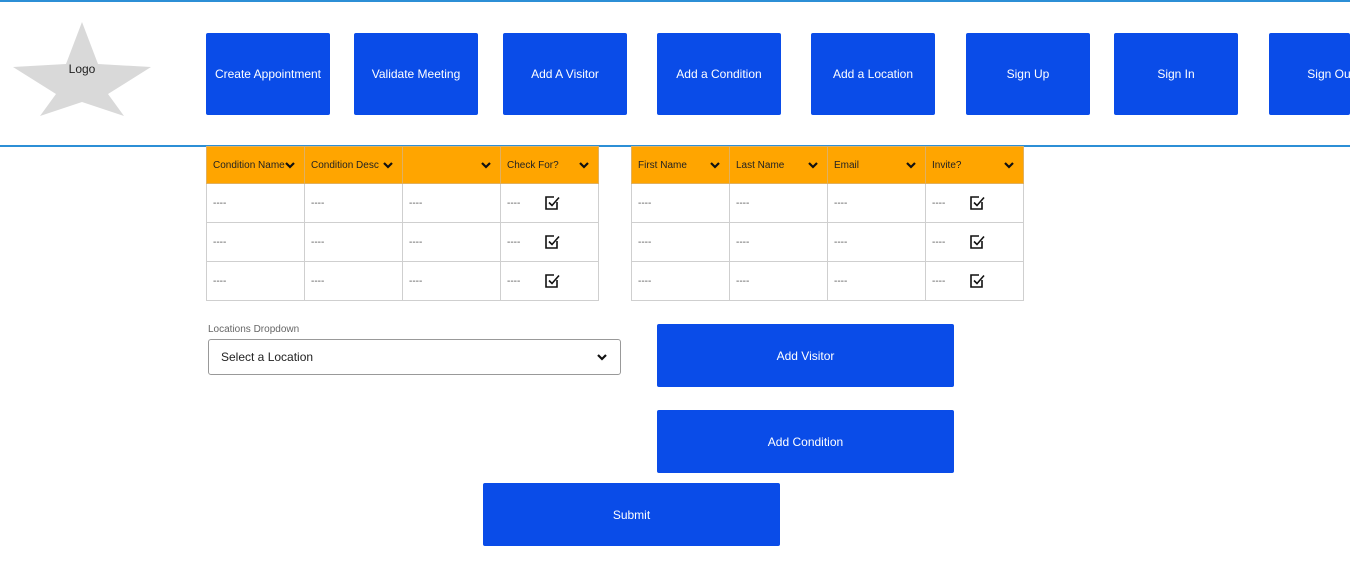  Describe the element at coordinates (414, 357) in the screenshot. I see `locations-dropdown: Select a Location` at that location.